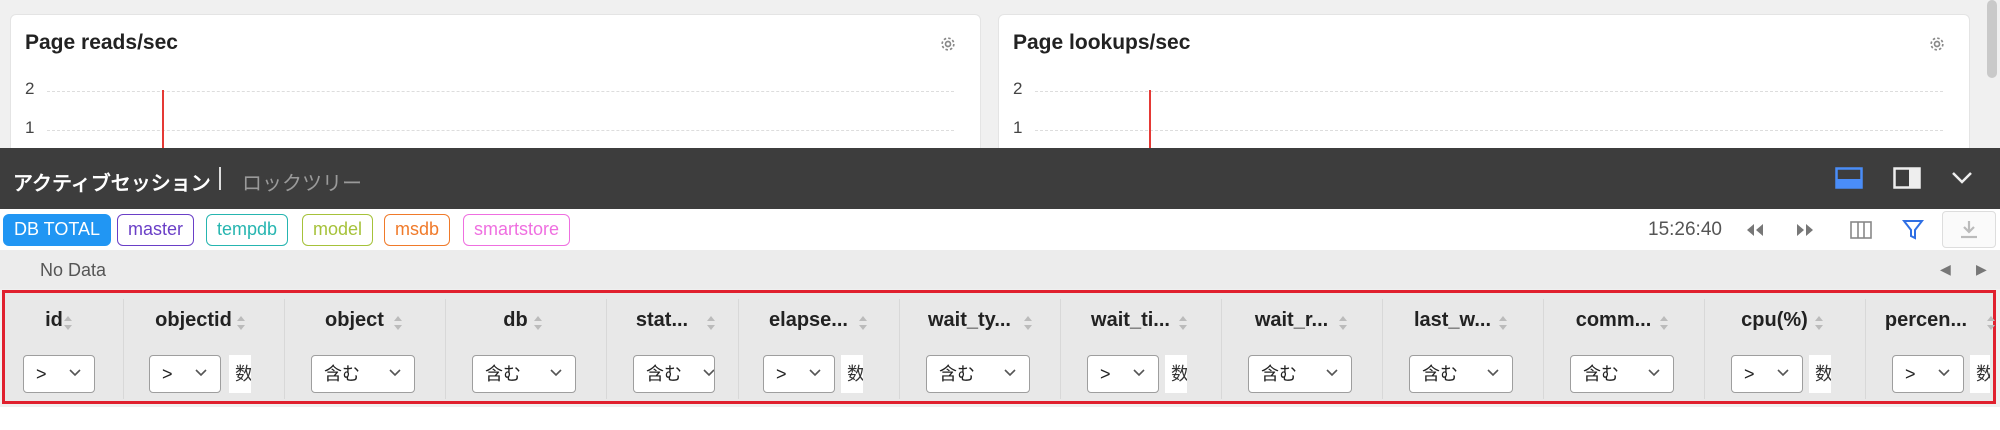  I want to click on column-header: last_w... 含む, so click(1462, 347).